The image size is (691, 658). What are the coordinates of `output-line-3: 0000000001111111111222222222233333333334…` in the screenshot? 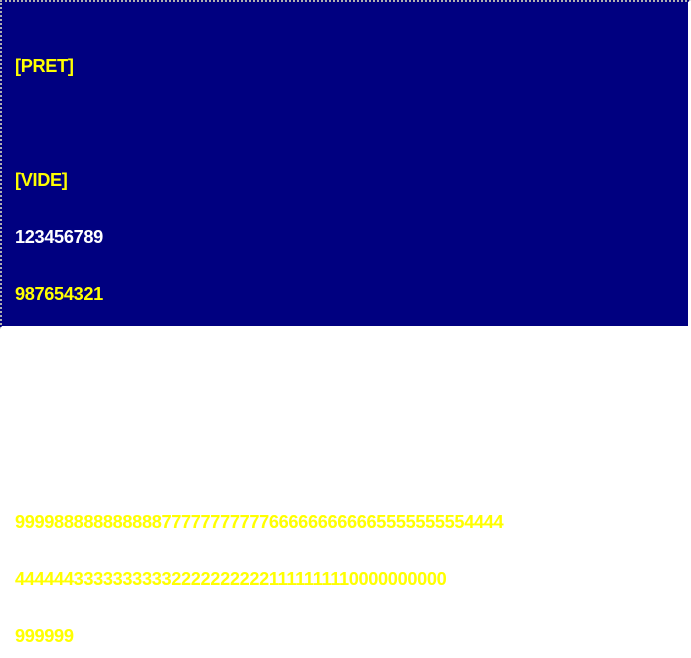 It's located at (245, 351).